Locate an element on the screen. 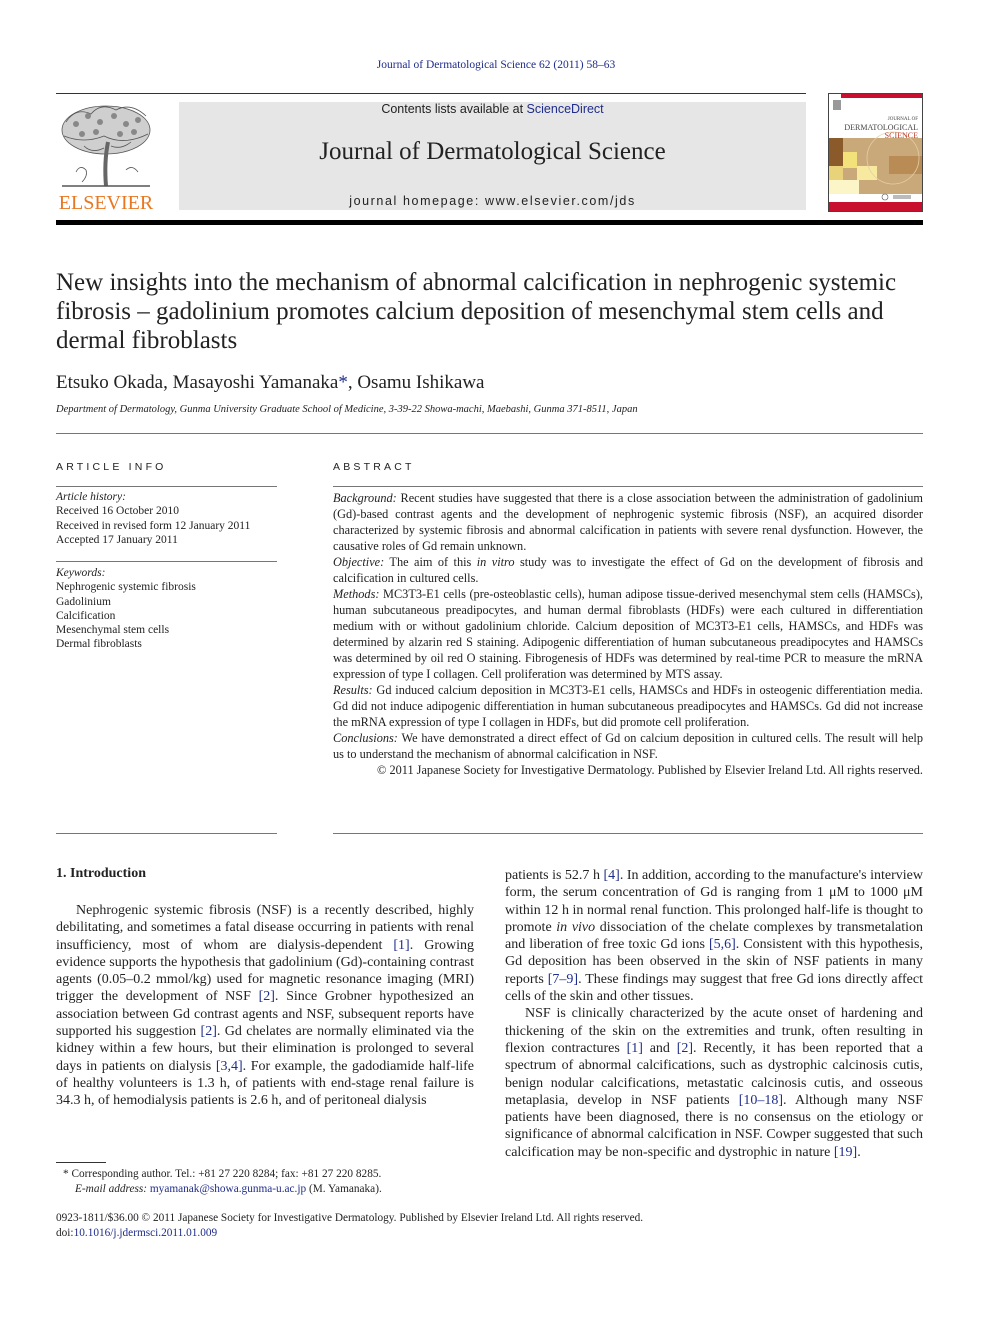 This screenshot has width=992, height=1323. section-heading-introduction: 1. Introduction is located at coordinates (101, 873).